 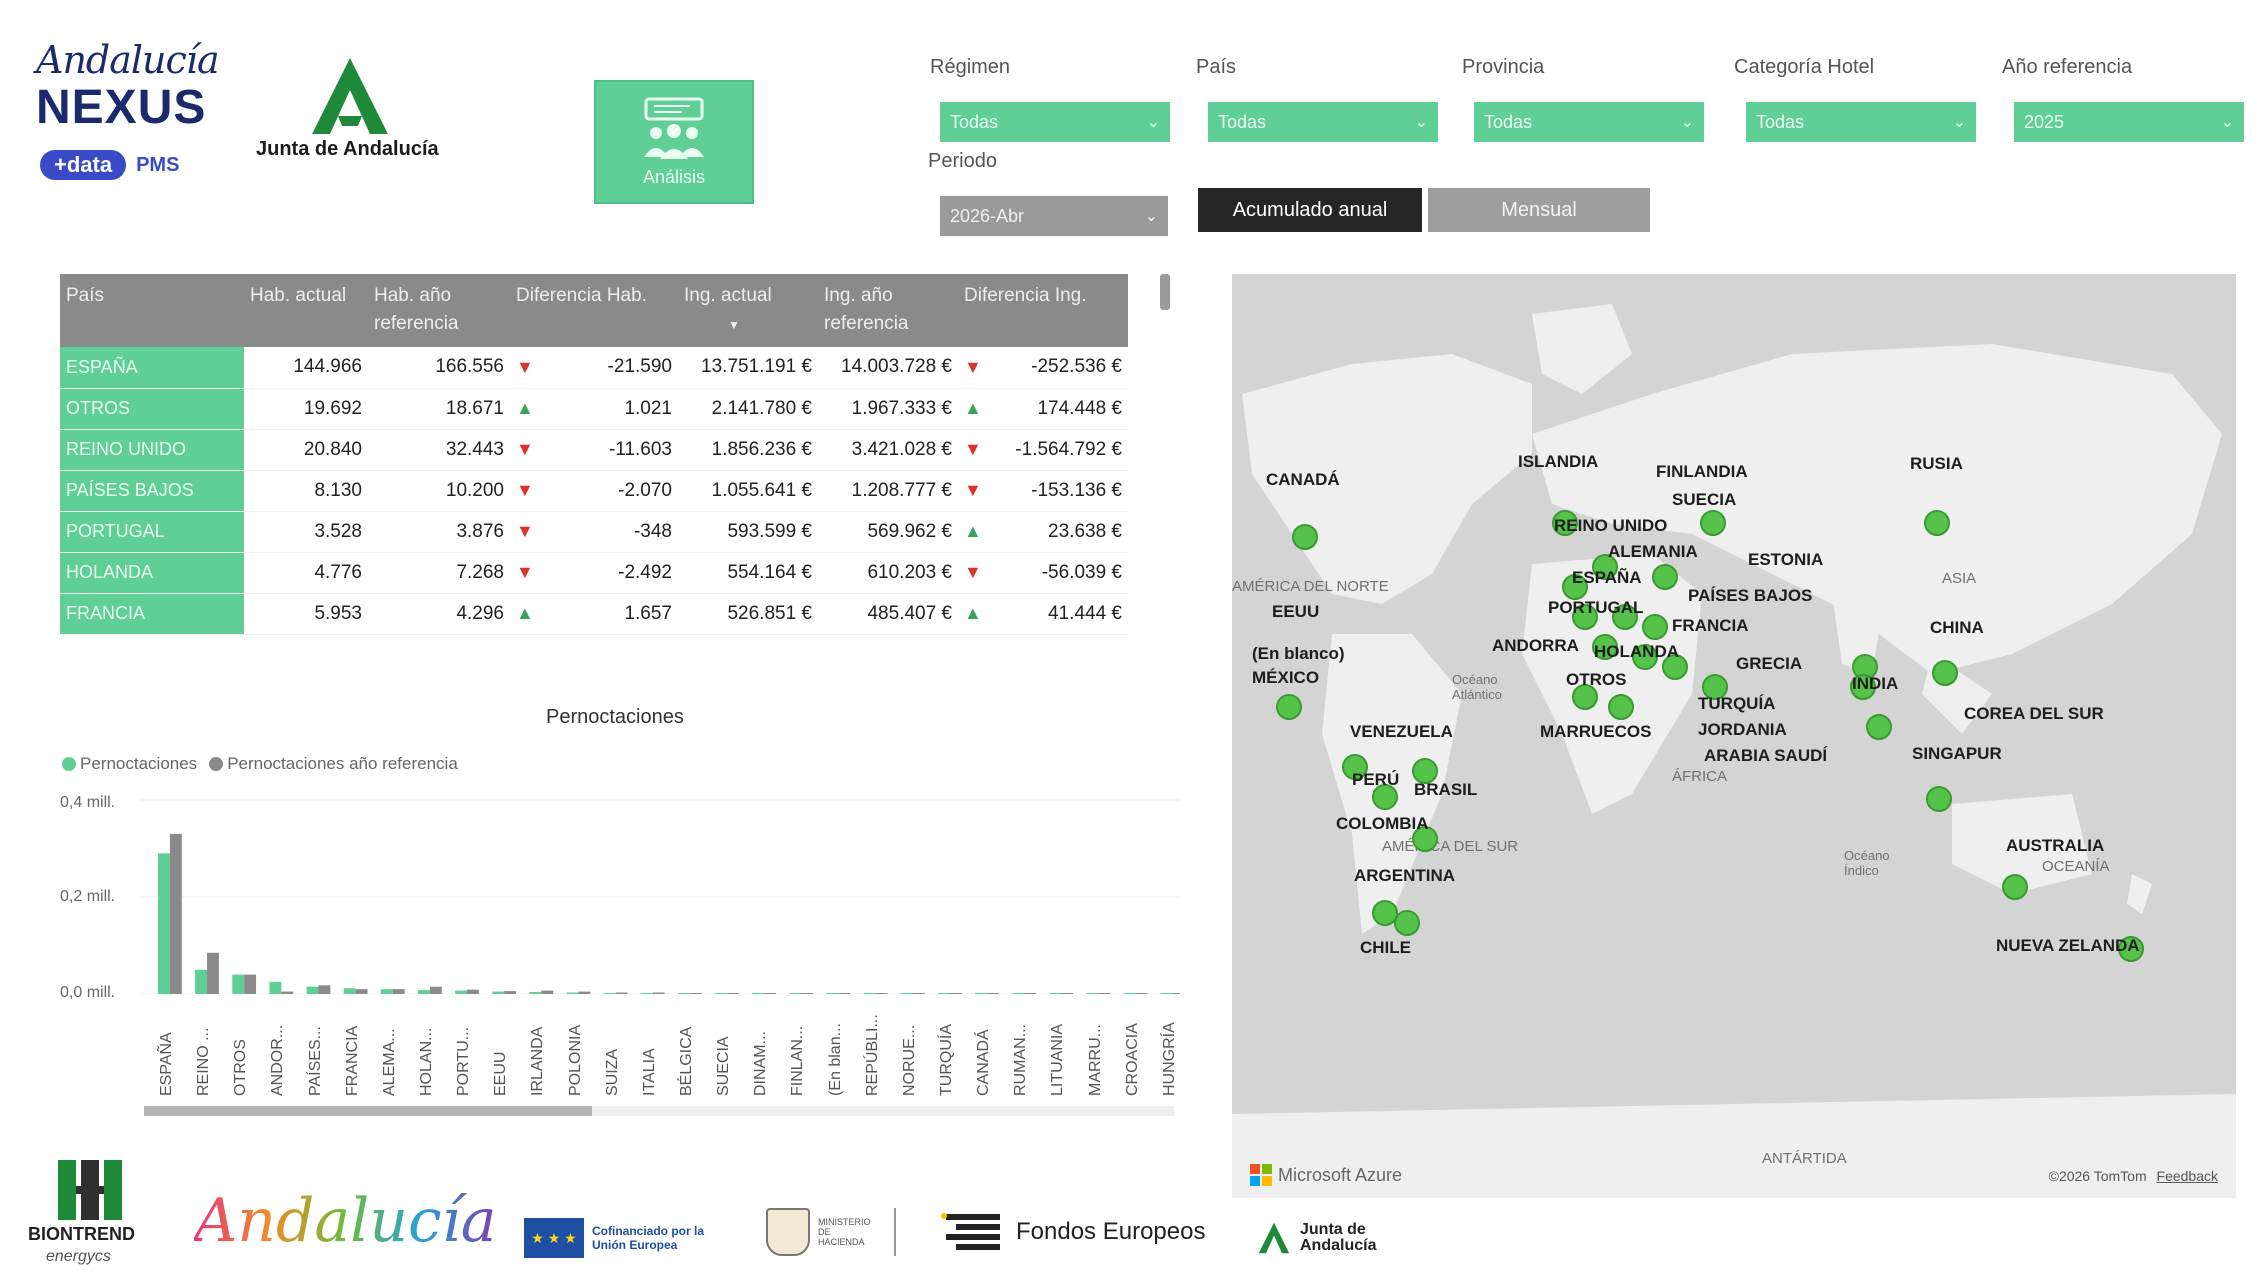 I want to click on acumulado-anual-button: Acumulado anual, so click(x=1310, y=210).